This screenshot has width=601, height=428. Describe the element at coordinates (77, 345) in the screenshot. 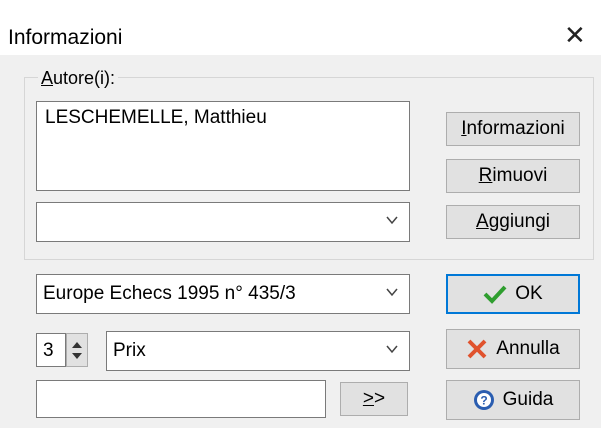

I see `spin-up-icon` at that location.